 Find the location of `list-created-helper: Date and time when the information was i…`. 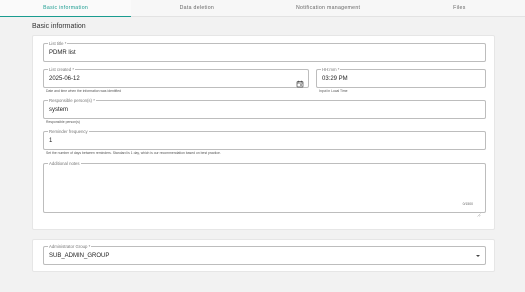

list-created-helper: Date and time when the information was i… is located at coordinates (84, 91).